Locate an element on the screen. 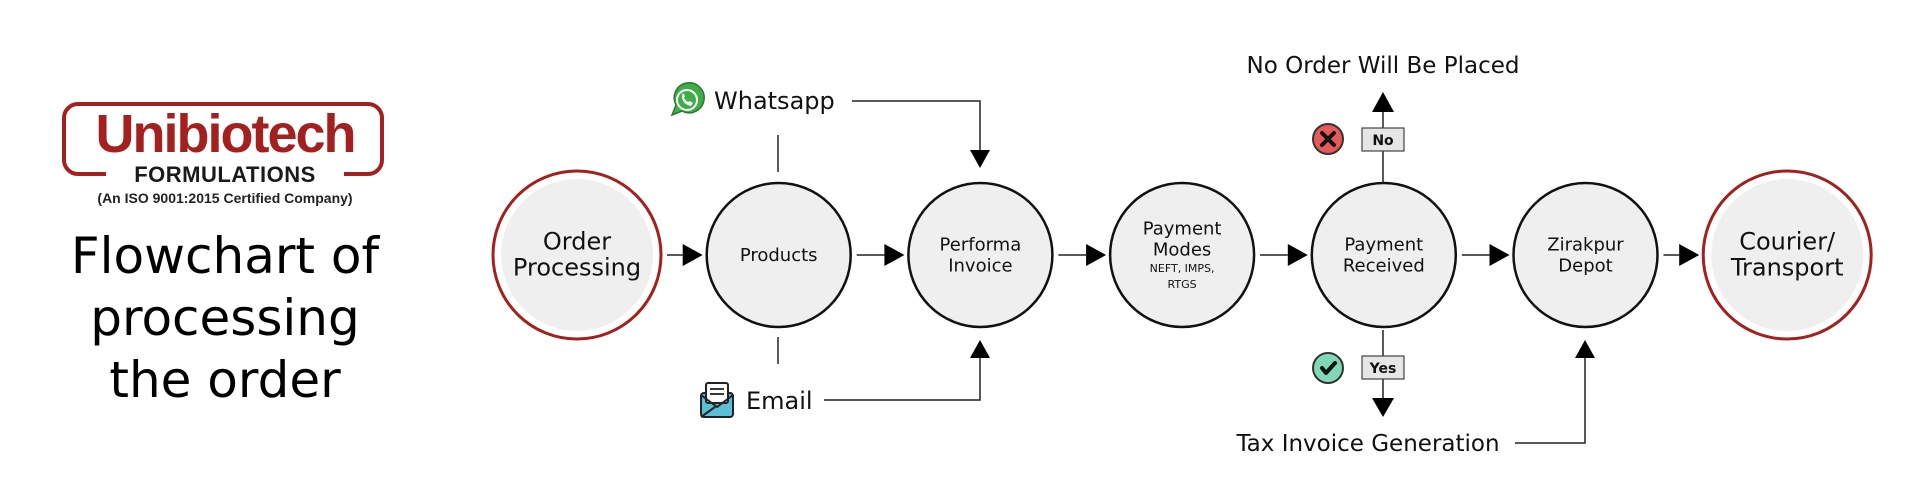 This screenshot has height=500, width=1920. node-label: Order is located at coordinates (577, 241).